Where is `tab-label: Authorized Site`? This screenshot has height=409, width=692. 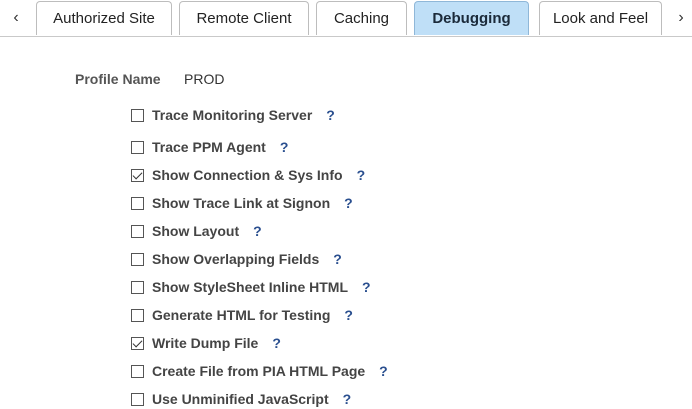 tab-label: Authorized Site is located at coordinates (104, 18).